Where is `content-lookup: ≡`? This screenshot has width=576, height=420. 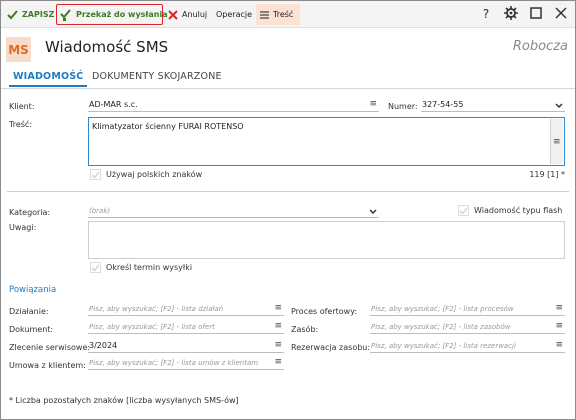 content-lookup: ≡ is located at coordinates (556, 141).